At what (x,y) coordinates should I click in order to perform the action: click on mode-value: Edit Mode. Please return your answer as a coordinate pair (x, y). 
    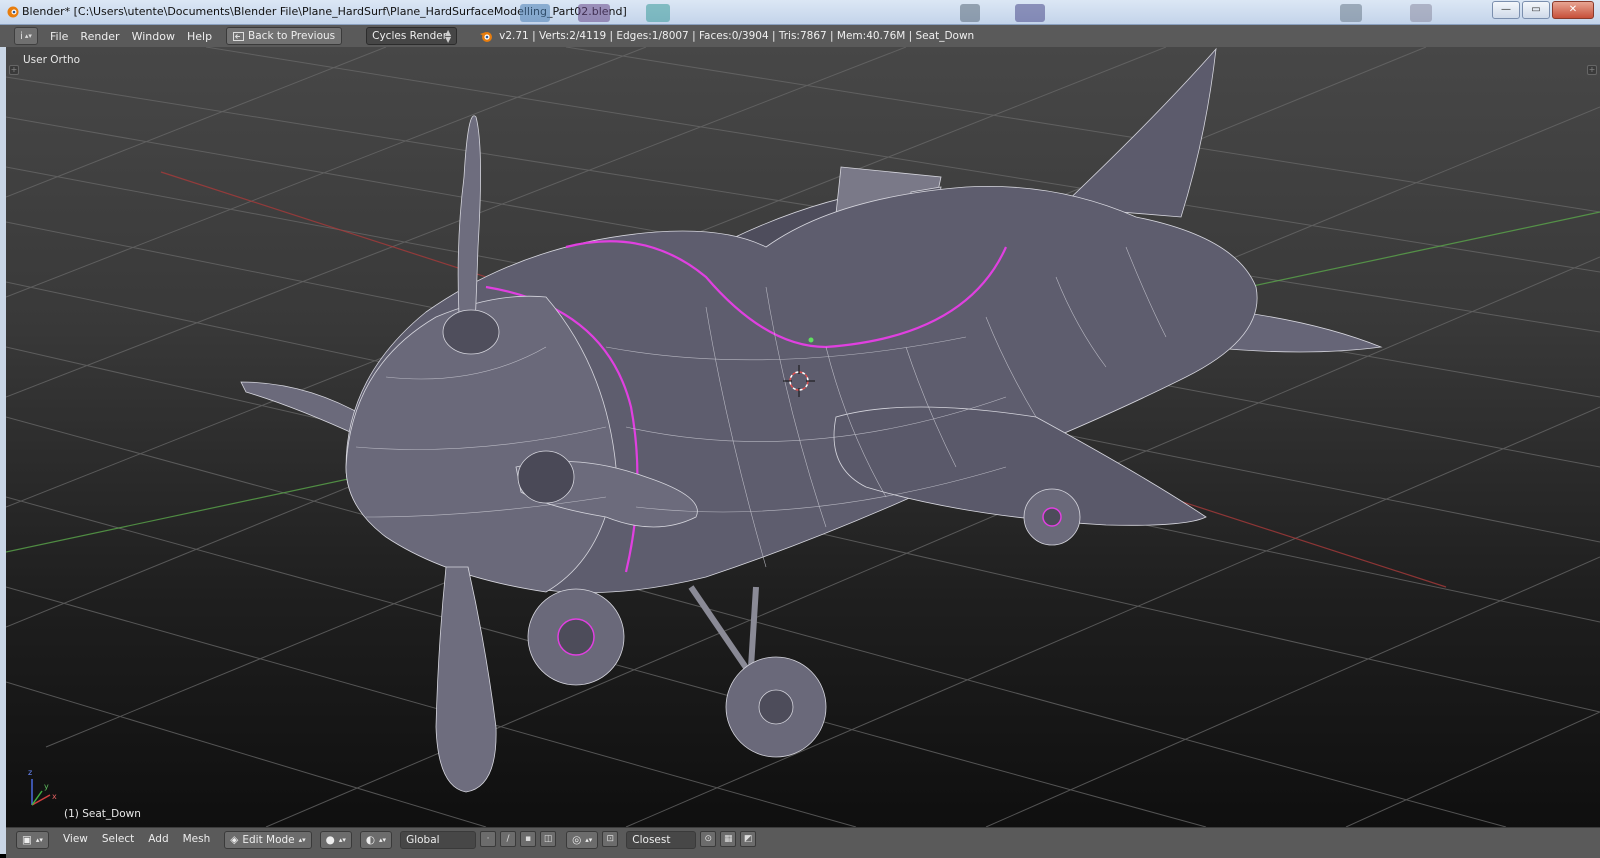
    Looking at the image, I should click on (268, 840).